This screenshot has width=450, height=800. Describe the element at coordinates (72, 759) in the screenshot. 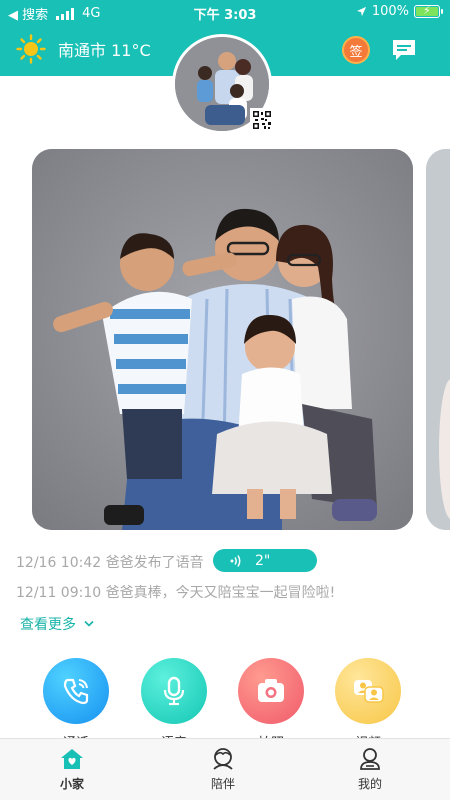

I see `home-icon` at that location.